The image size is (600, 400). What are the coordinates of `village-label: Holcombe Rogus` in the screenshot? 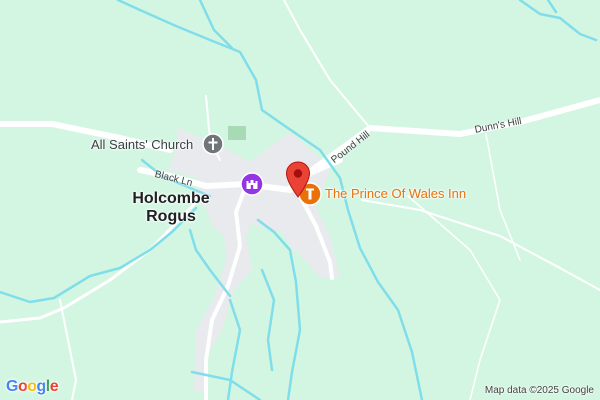 It's located at (171, 208).